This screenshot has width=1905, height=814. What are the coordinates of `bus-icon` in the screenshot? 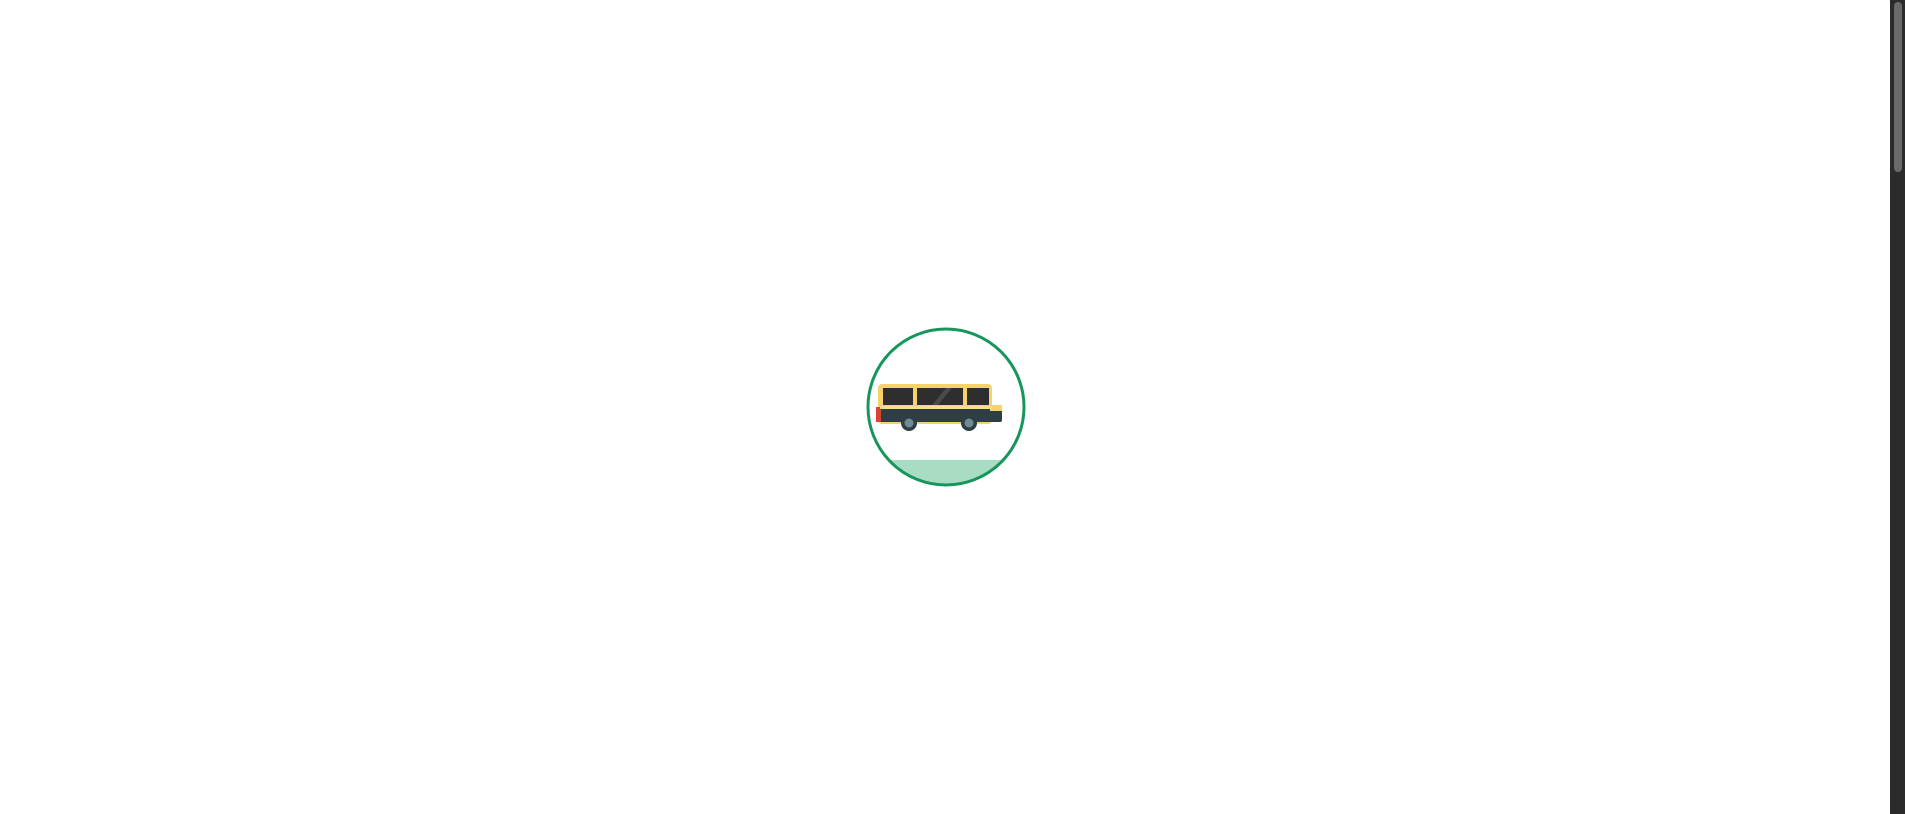 It's located at (946, 407).